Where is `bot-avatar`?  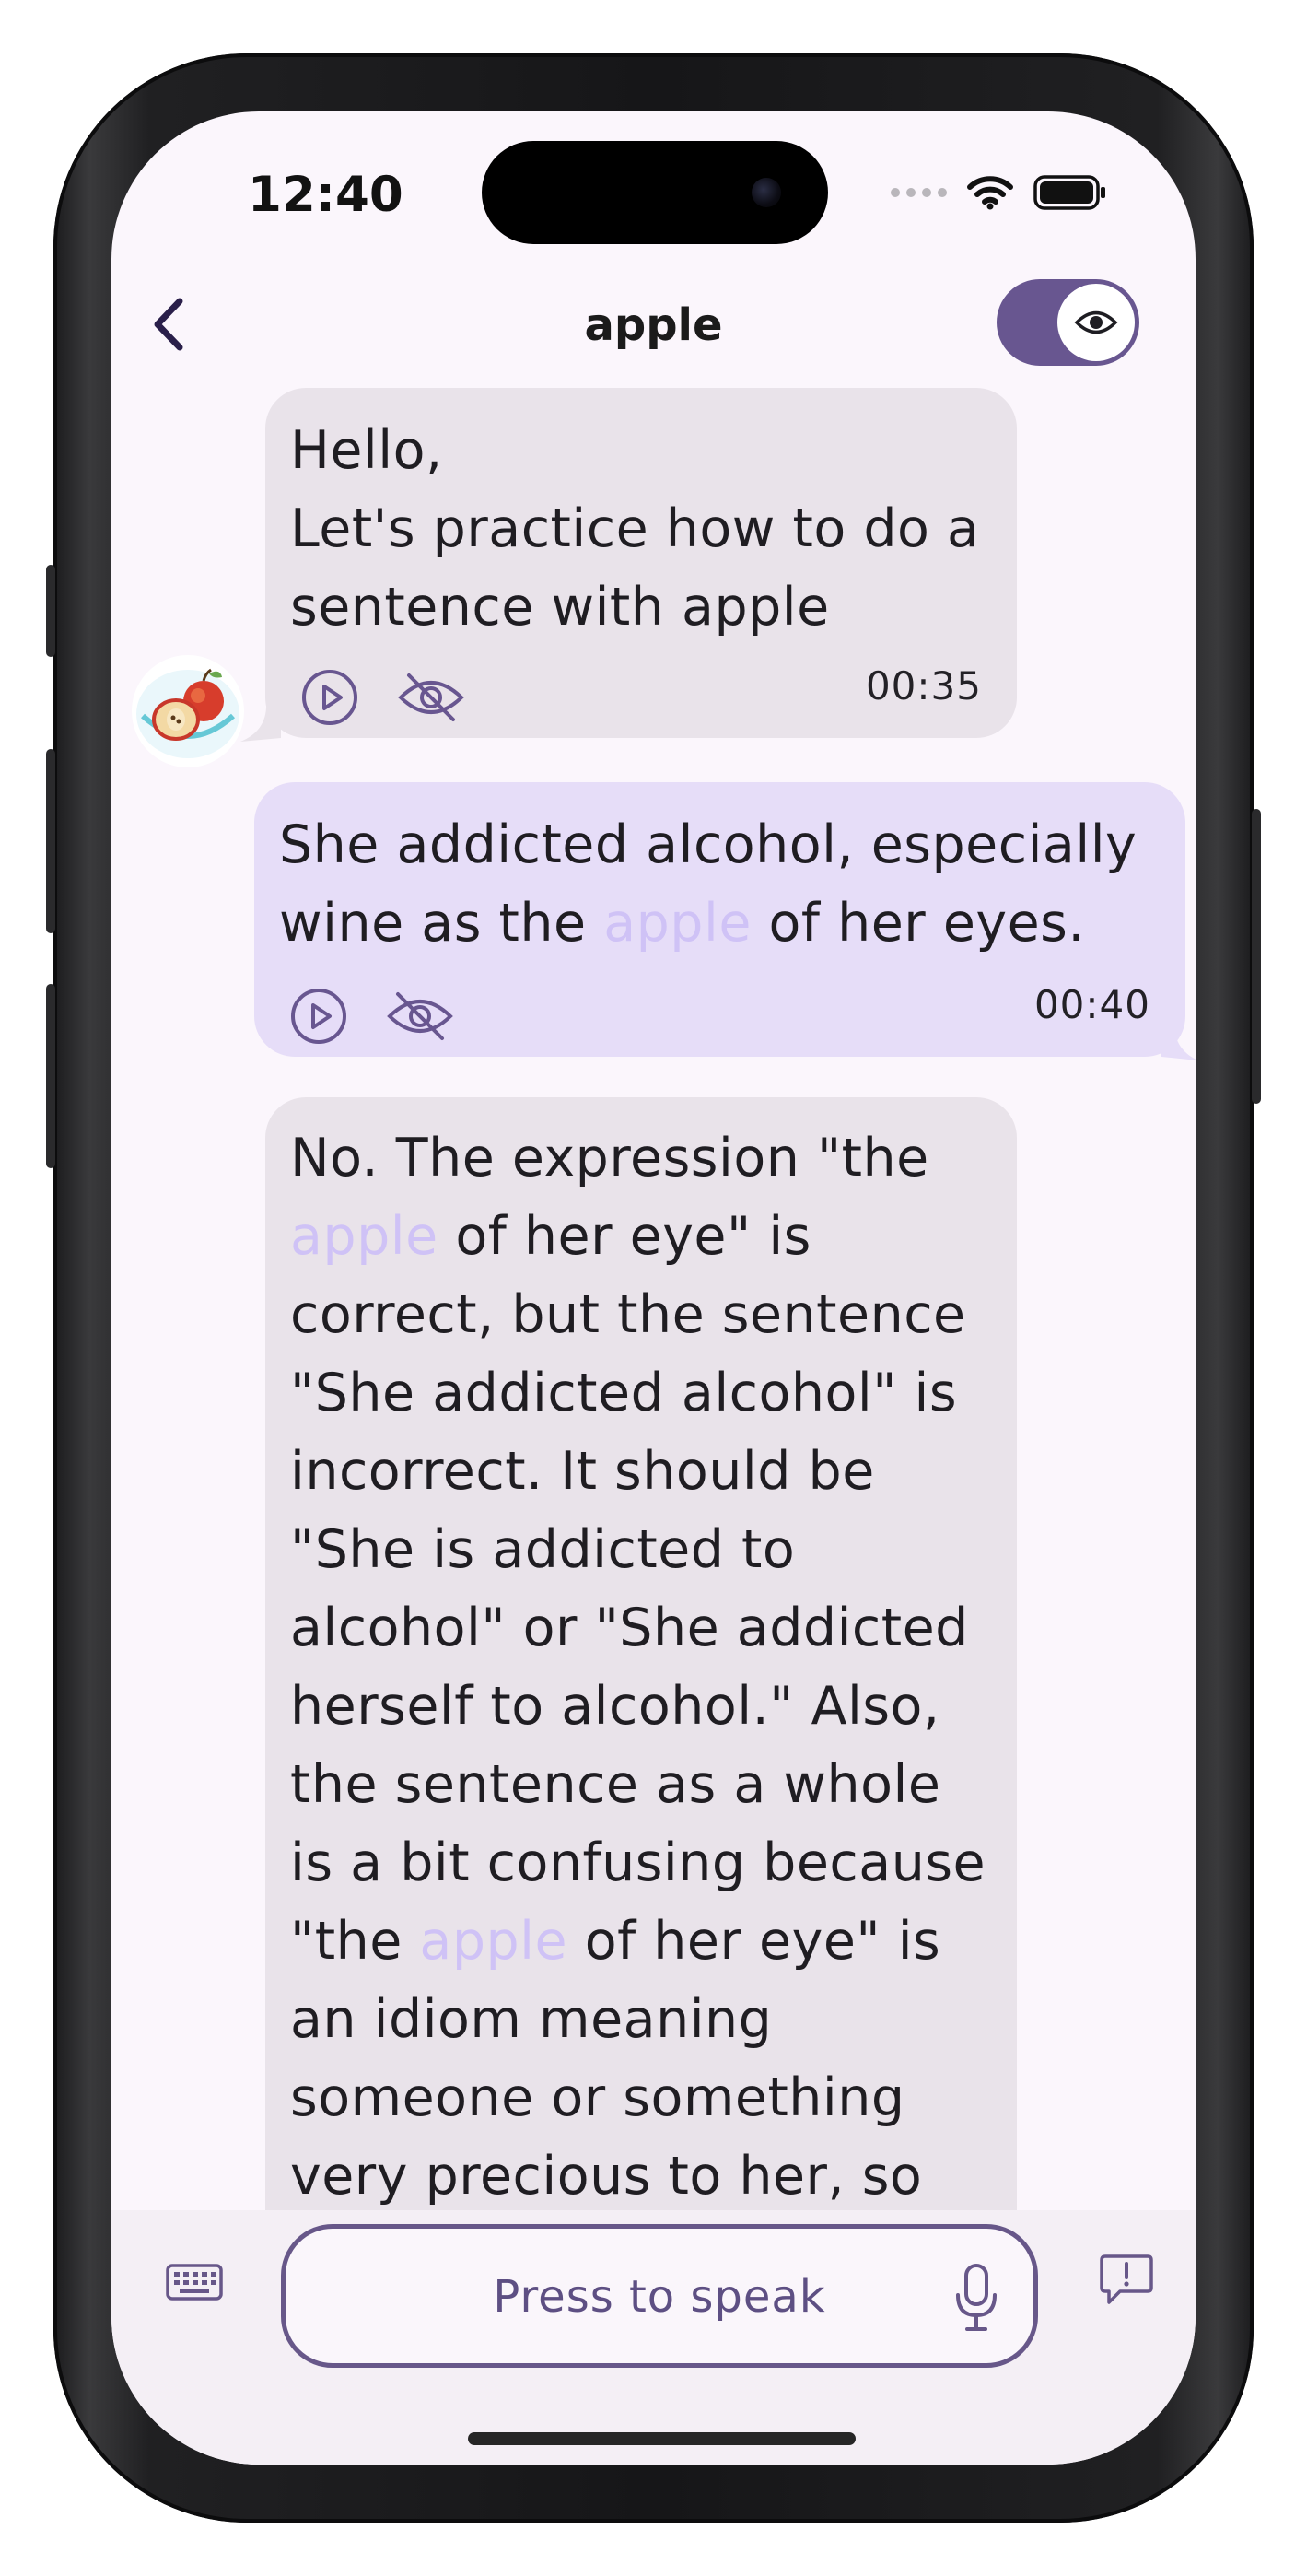 bot-avatar is located at coordinates (188, 711).